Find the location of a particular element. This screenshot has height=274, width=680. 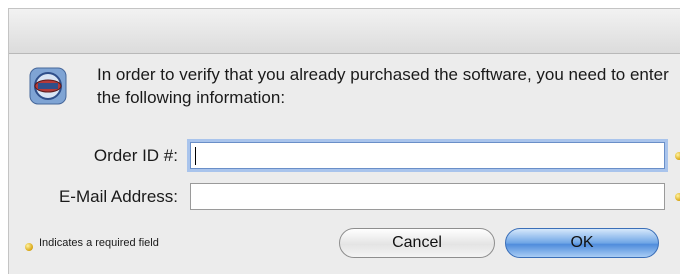

ok-button: OK is located at coordinates (582, 243).